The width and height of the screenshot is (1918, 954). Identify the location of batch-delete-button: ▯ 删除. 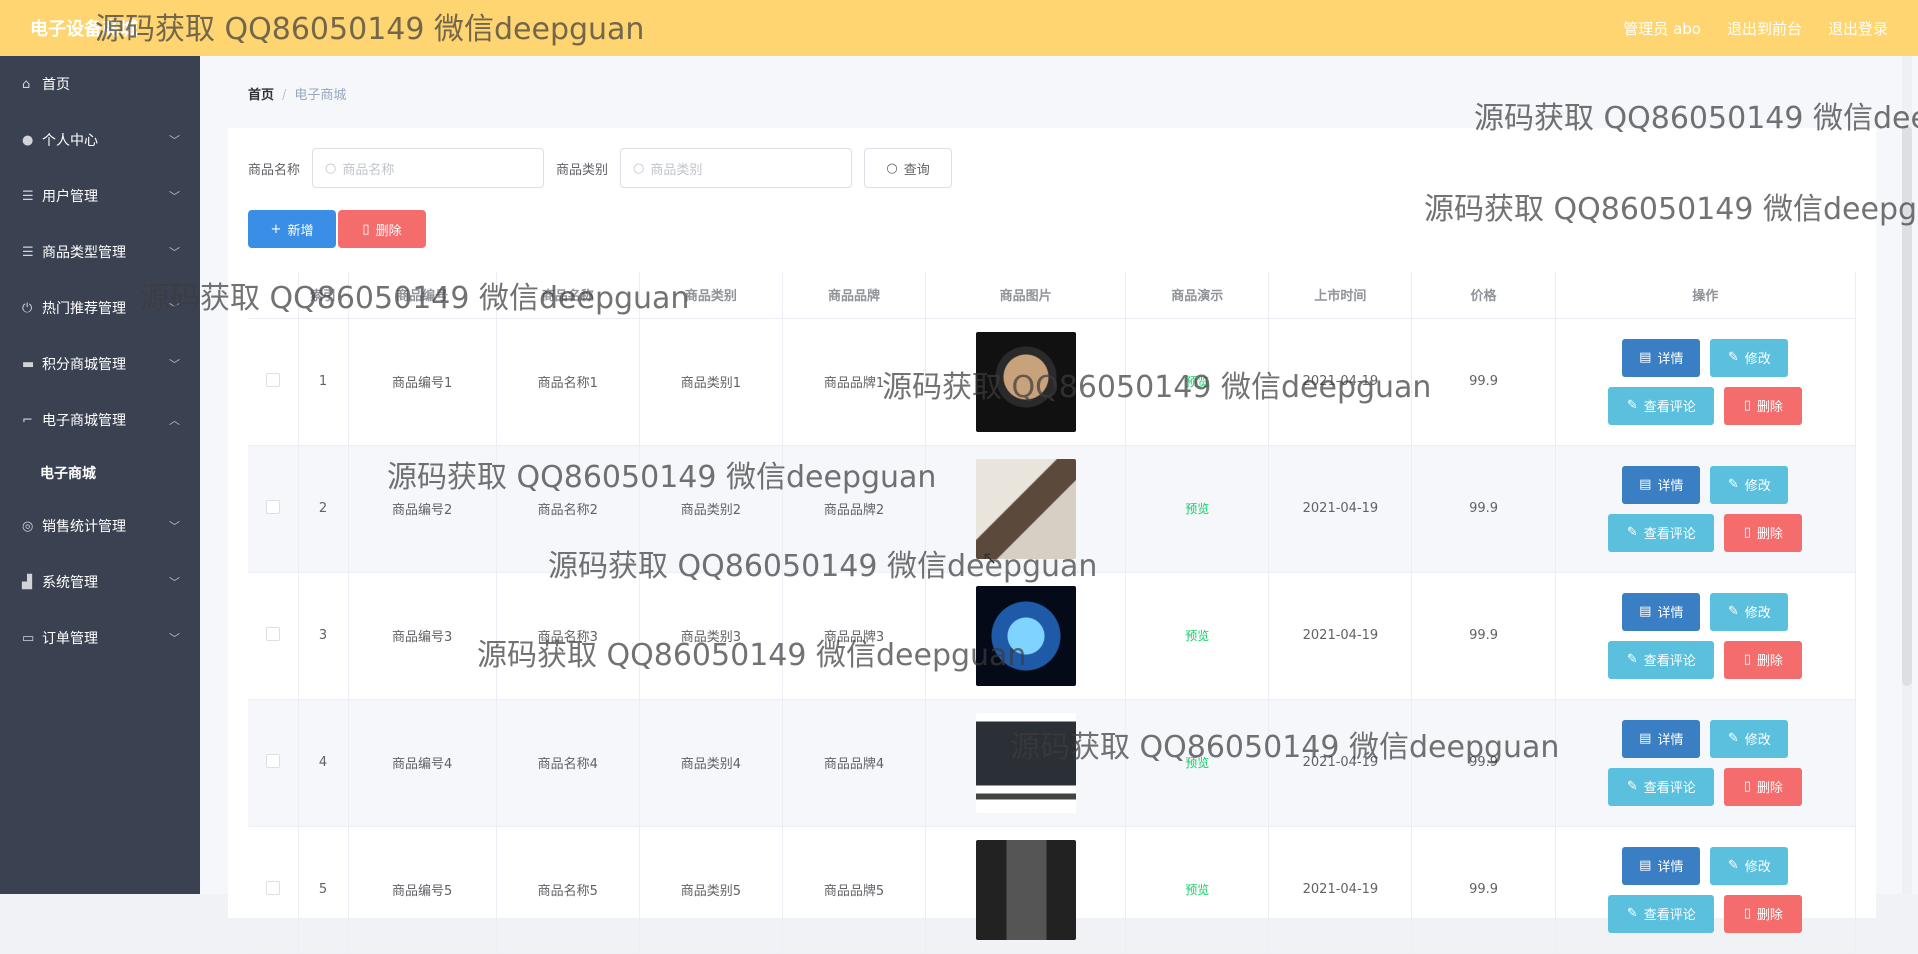
(382, 229).